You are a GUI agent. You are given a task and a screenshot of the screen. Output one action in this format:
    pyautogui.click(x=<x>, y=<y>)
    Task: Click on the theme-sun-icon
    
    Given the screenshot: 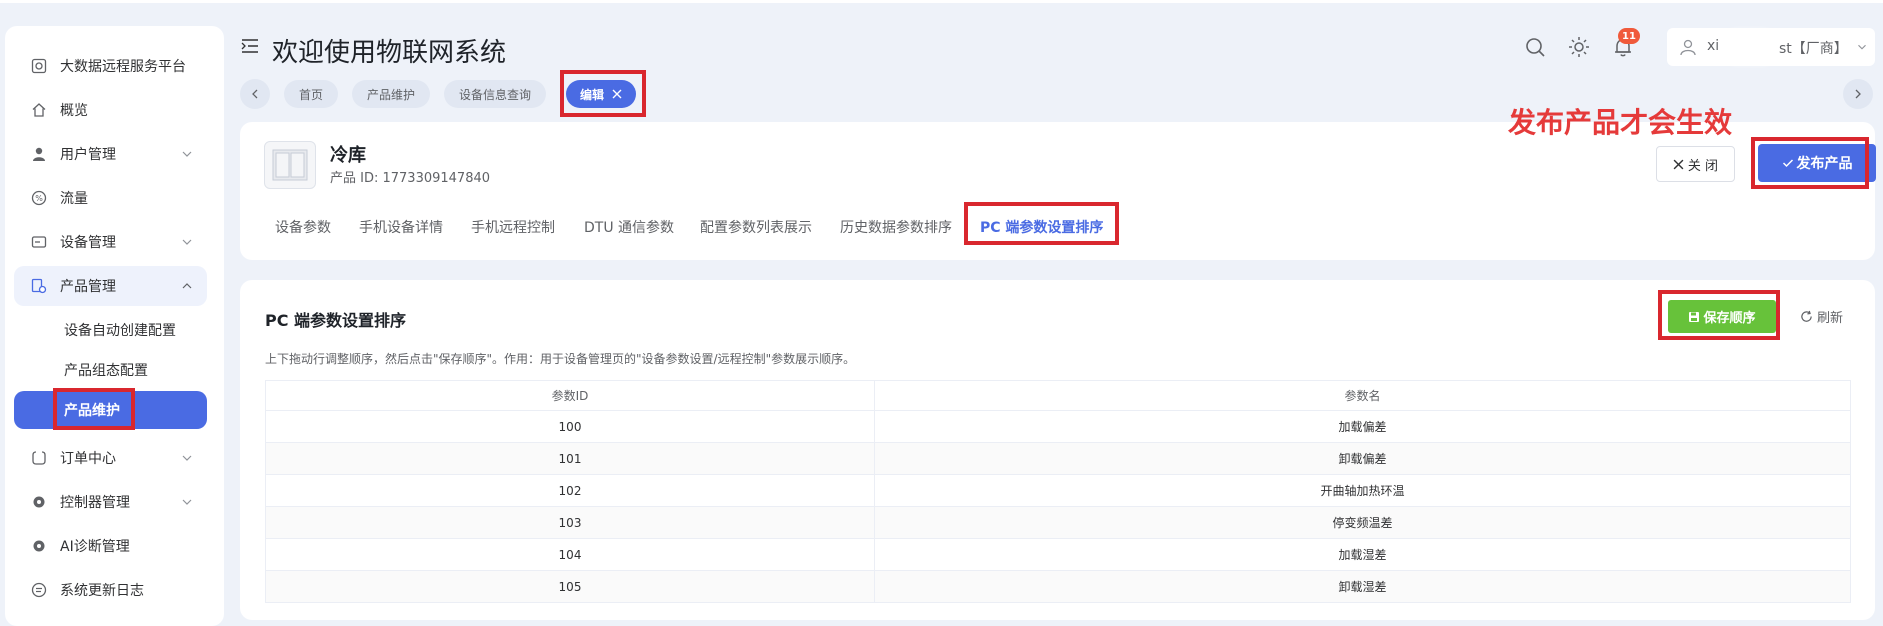 What is the action you would take?
    pyautogui.click(x=1579, y=47)
    